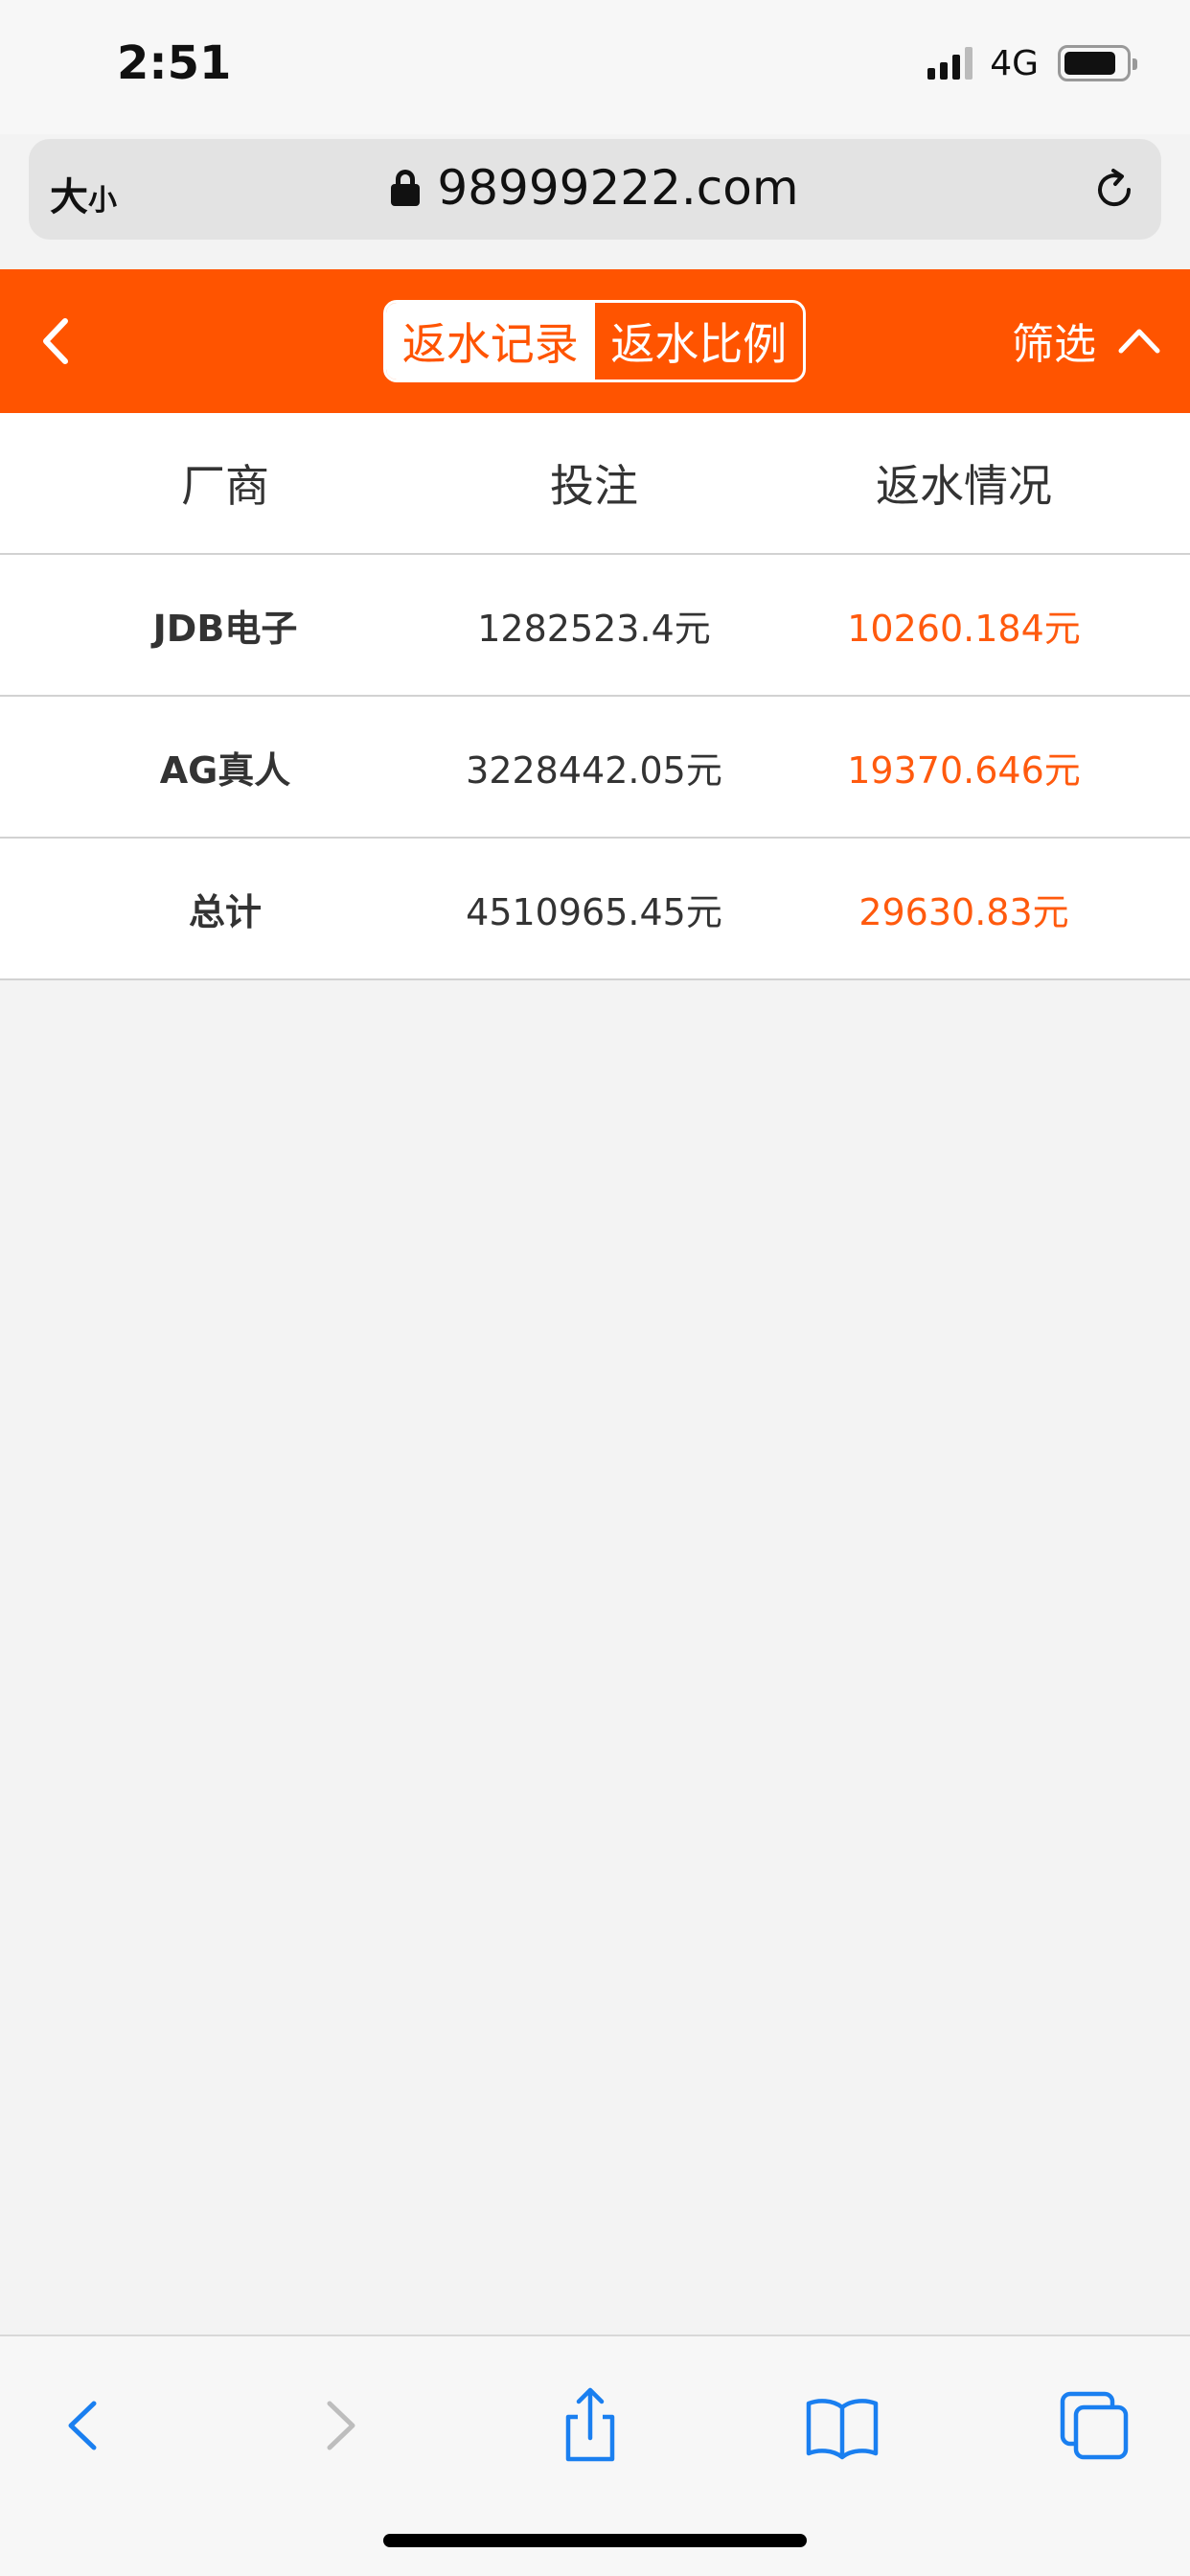 Image resolution: width=1190 pixels, height=2576 pixels. What do you see at coordinates (83, 2425) in the screenshot?
I see `back-icon` at bounding box center [83, 2425].